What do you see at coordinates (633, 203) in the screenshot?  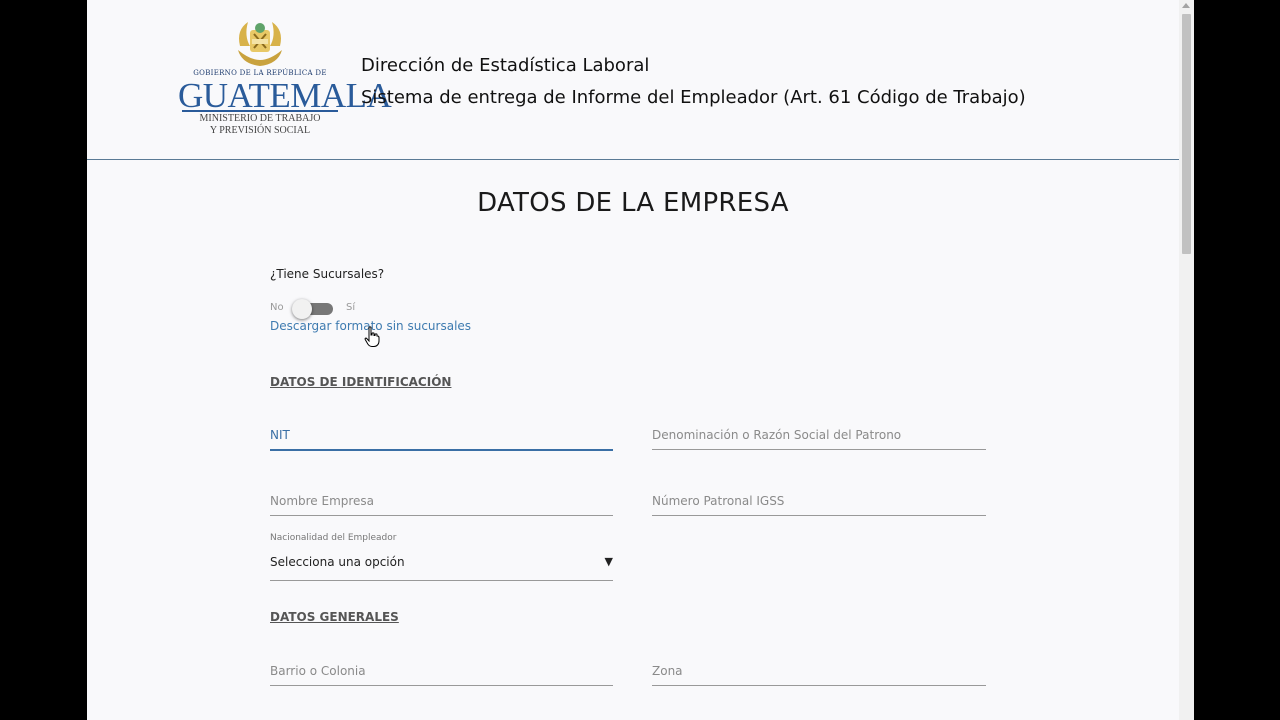 I see `page-title: DATOS DE LA EMPRESA` at bounding box center [633, 203].